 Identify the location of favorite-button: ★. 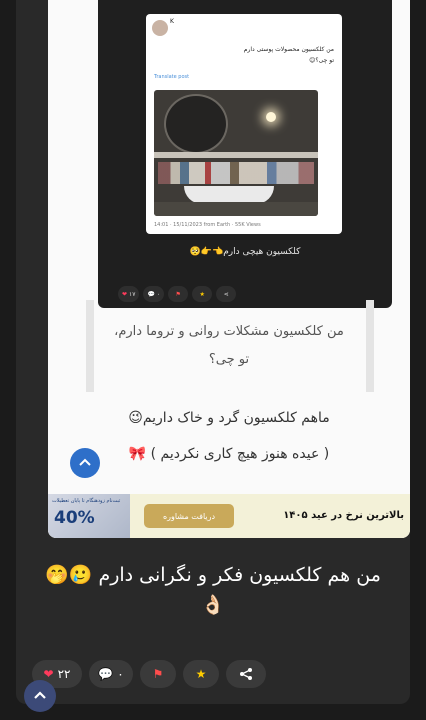
(201, 674).